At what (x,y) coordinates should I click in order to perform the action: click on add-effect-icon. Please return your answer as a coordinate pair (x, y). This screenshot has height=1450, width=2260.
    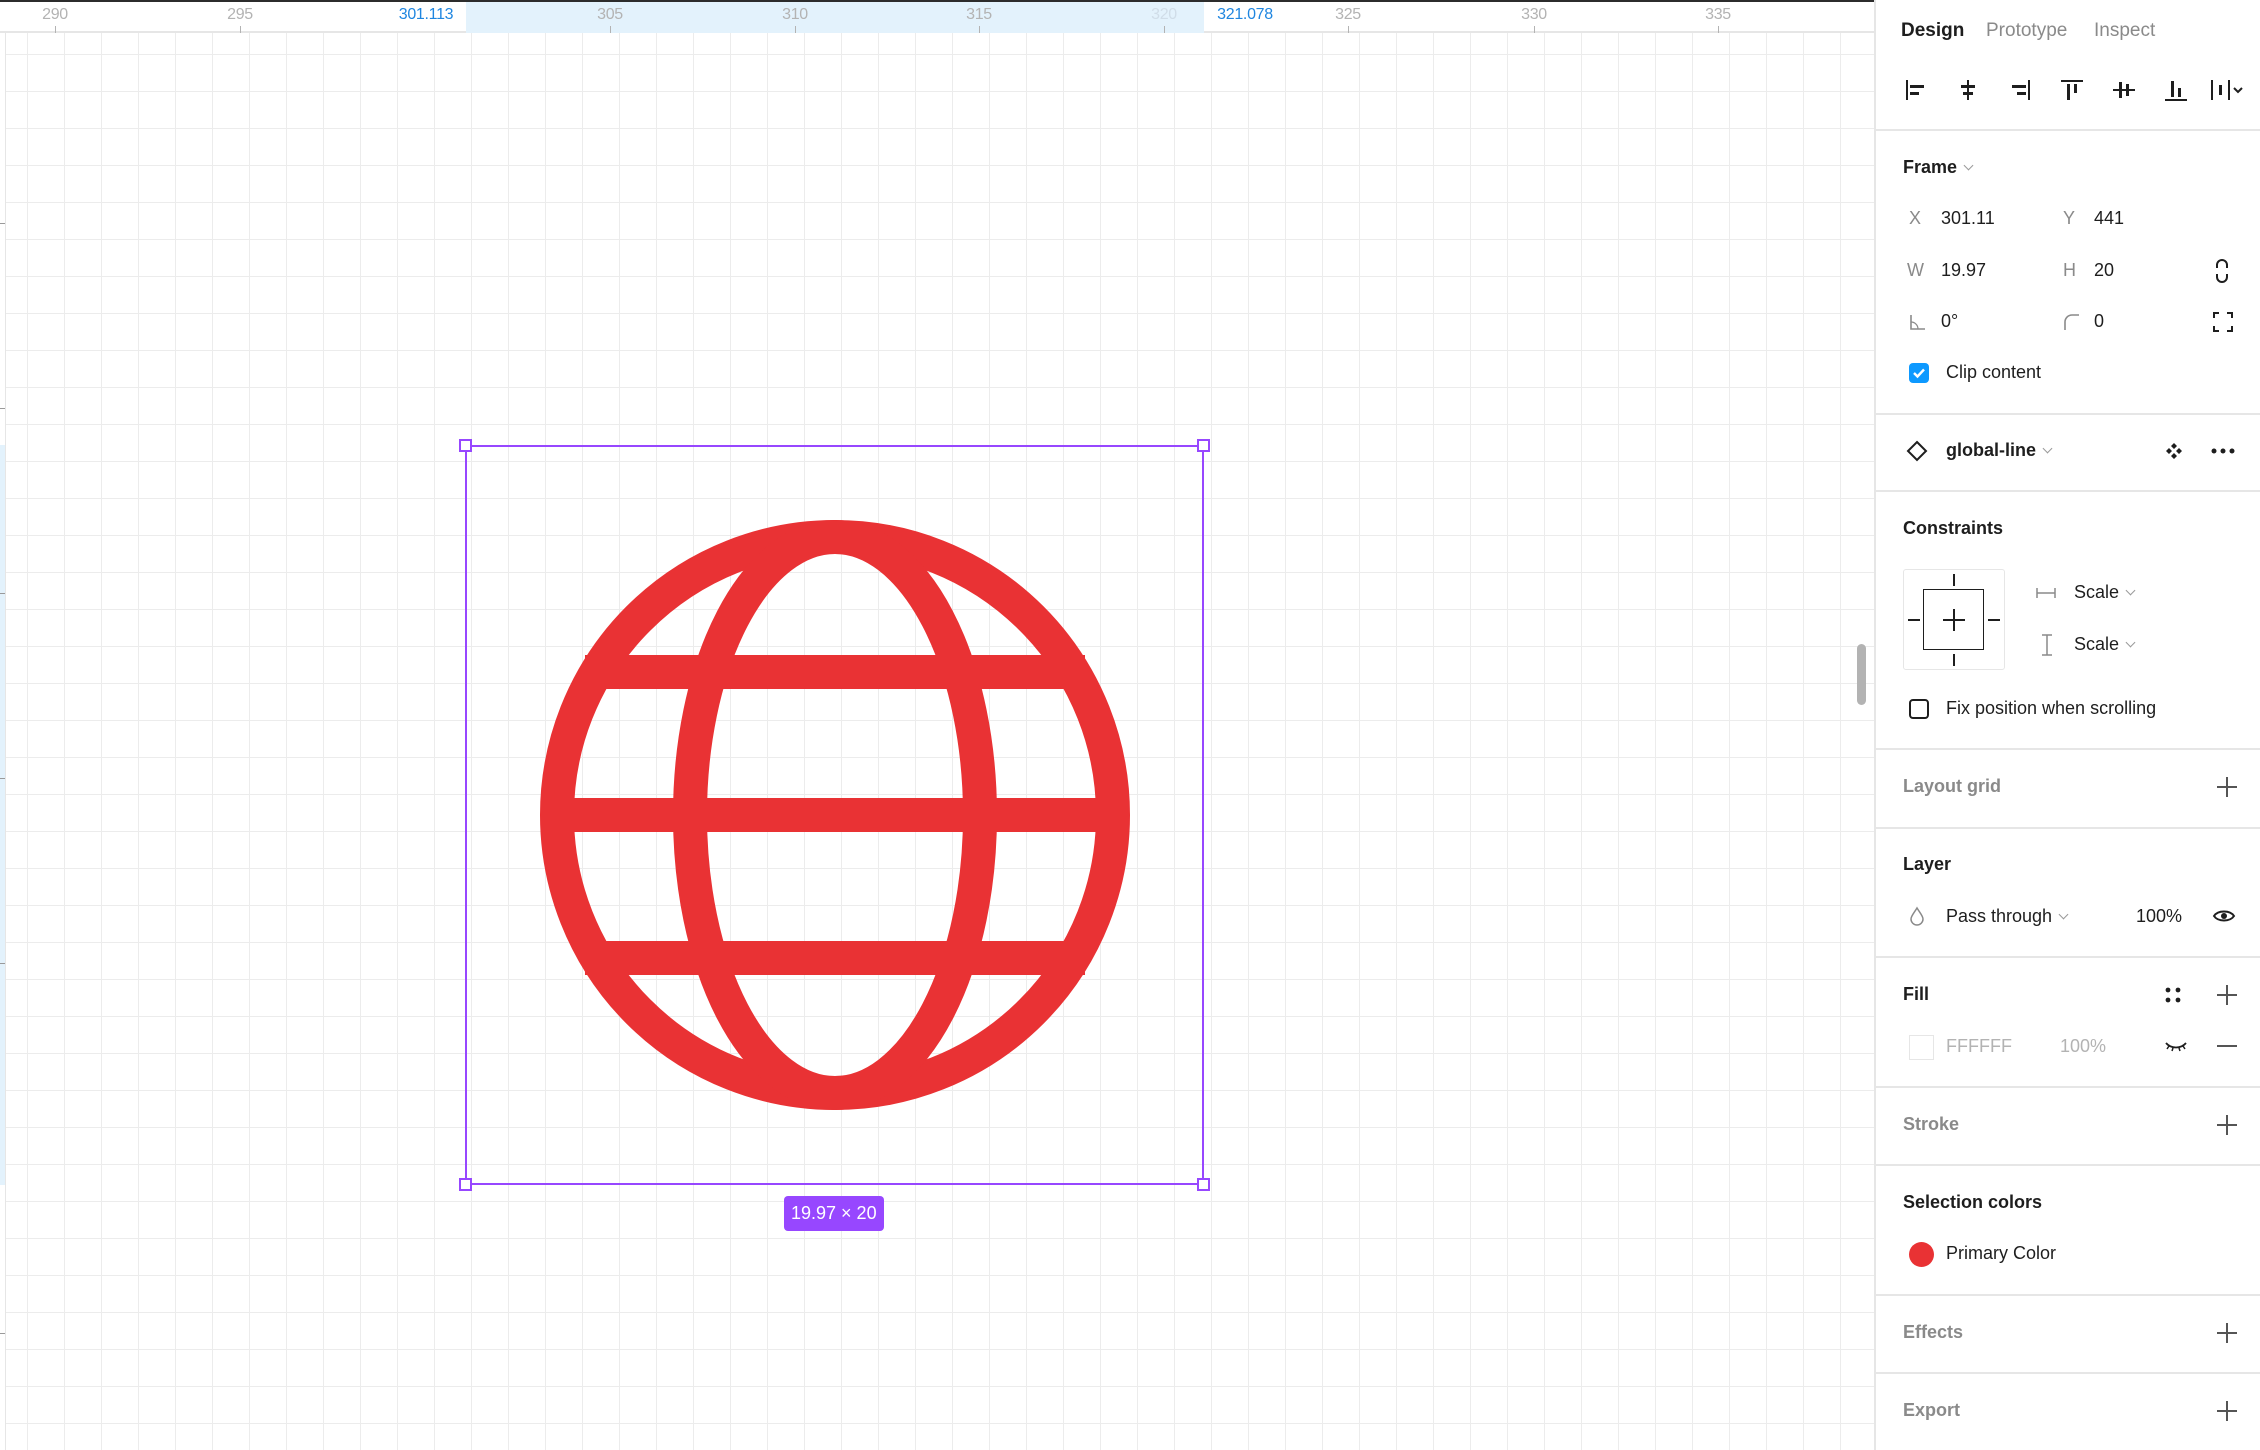
    Looking at the image, I should click on (2227, 1333).